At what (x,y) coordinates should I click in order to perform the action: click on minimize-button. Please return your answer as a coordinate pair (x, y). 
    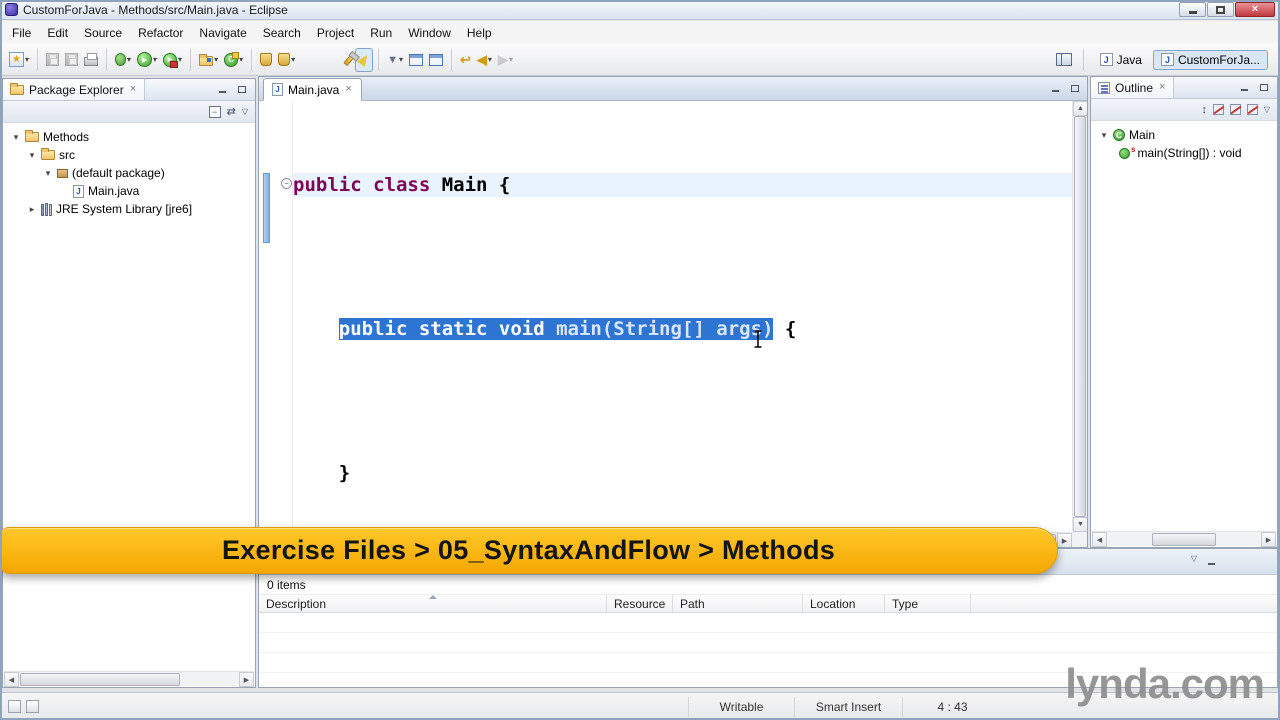
    Looking at the image, I should click on (1192, 9).